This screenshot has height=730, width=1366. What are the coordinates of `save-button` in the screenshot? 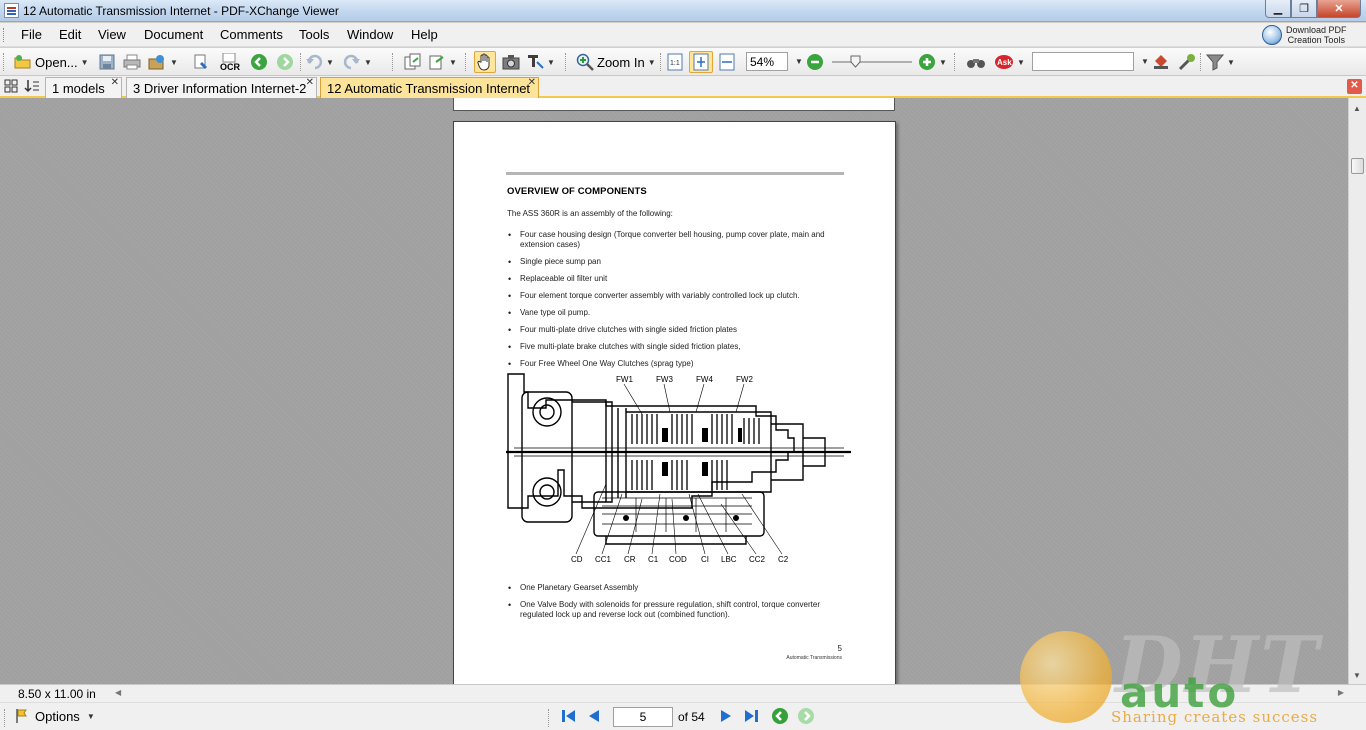 It's located at (107, 62).